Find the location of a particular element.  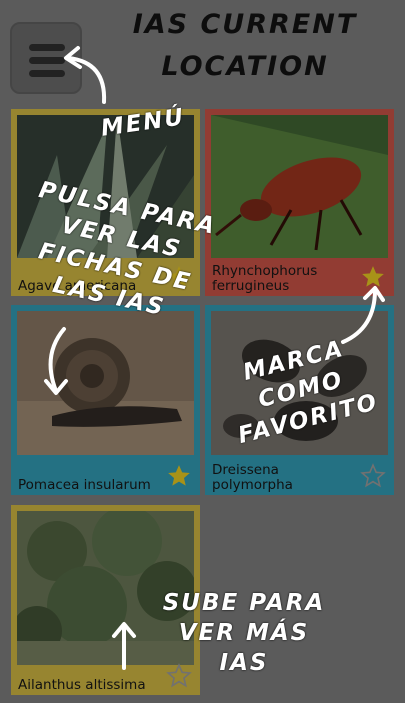

up-arrow-icon is located at coordinates (124, 646).